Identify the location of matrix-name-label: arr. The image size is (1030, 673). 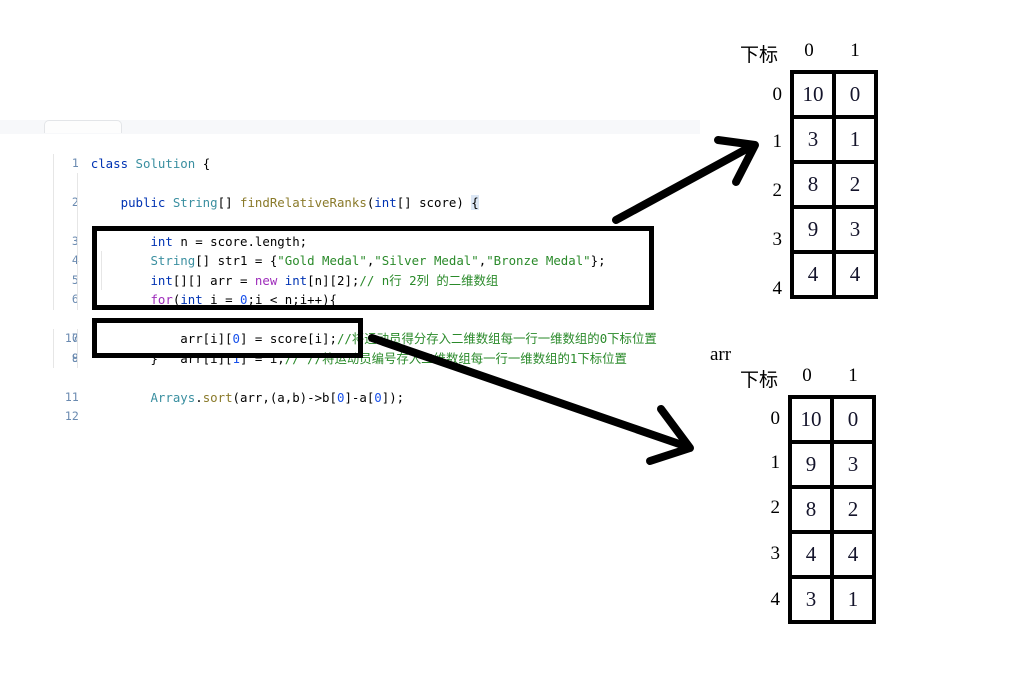
(721, 354).